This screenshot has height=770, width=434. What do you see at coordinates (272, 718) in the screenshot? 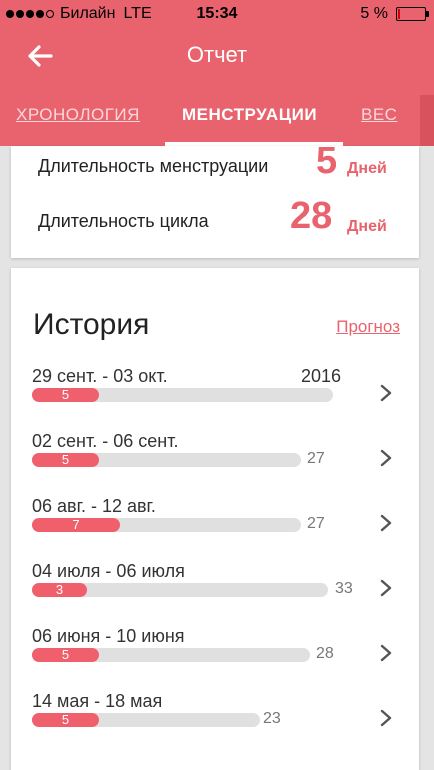
I see `cycle-length: 23` at bounding box center [272, 718].